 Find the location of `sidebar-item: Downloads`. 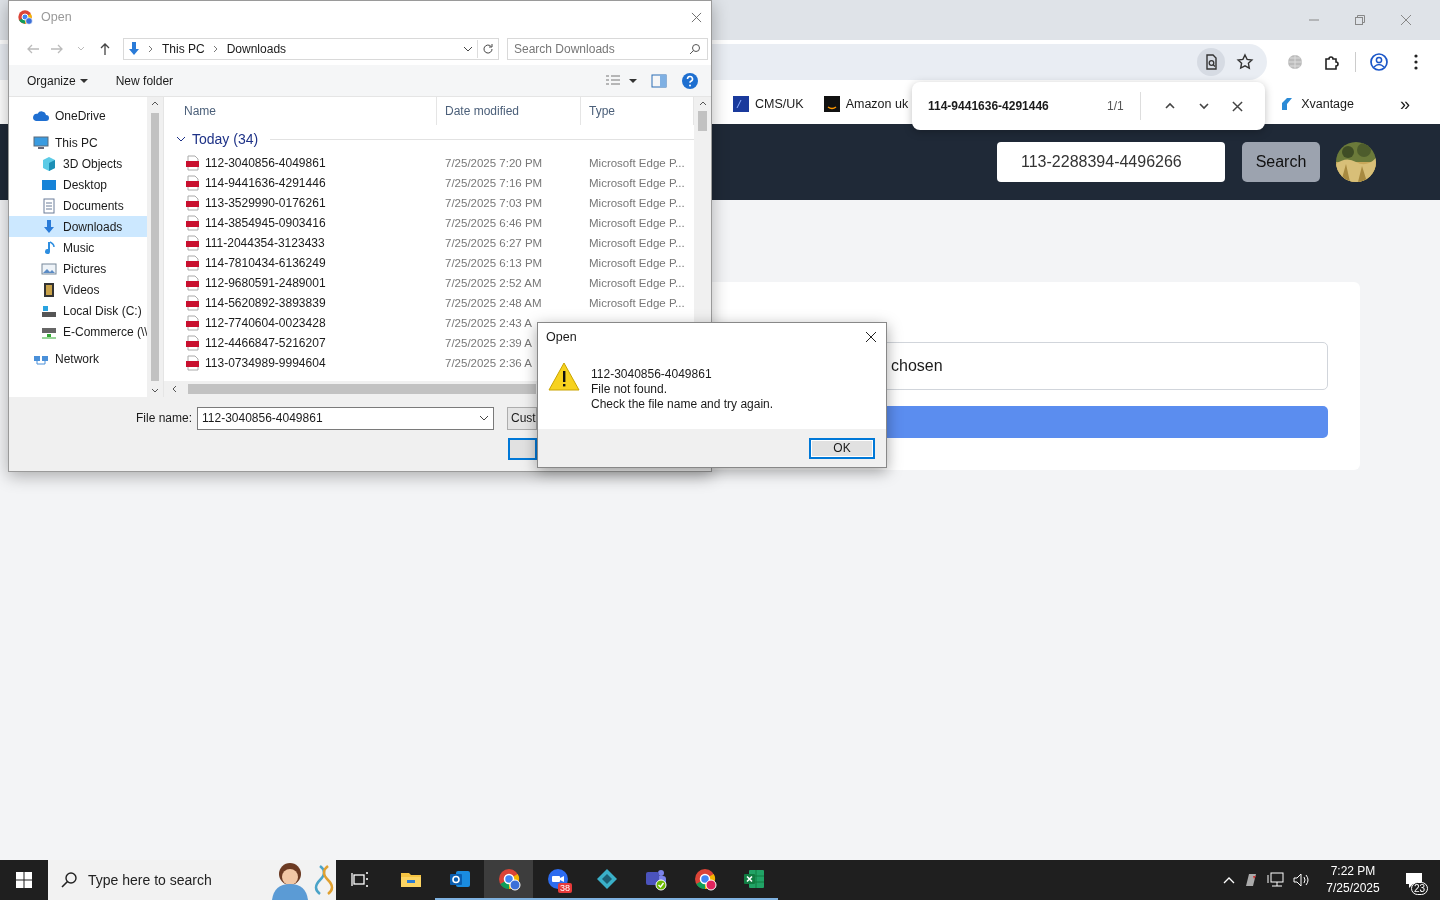

sidebar-item: Downloads is located at coordinates (78, 226).